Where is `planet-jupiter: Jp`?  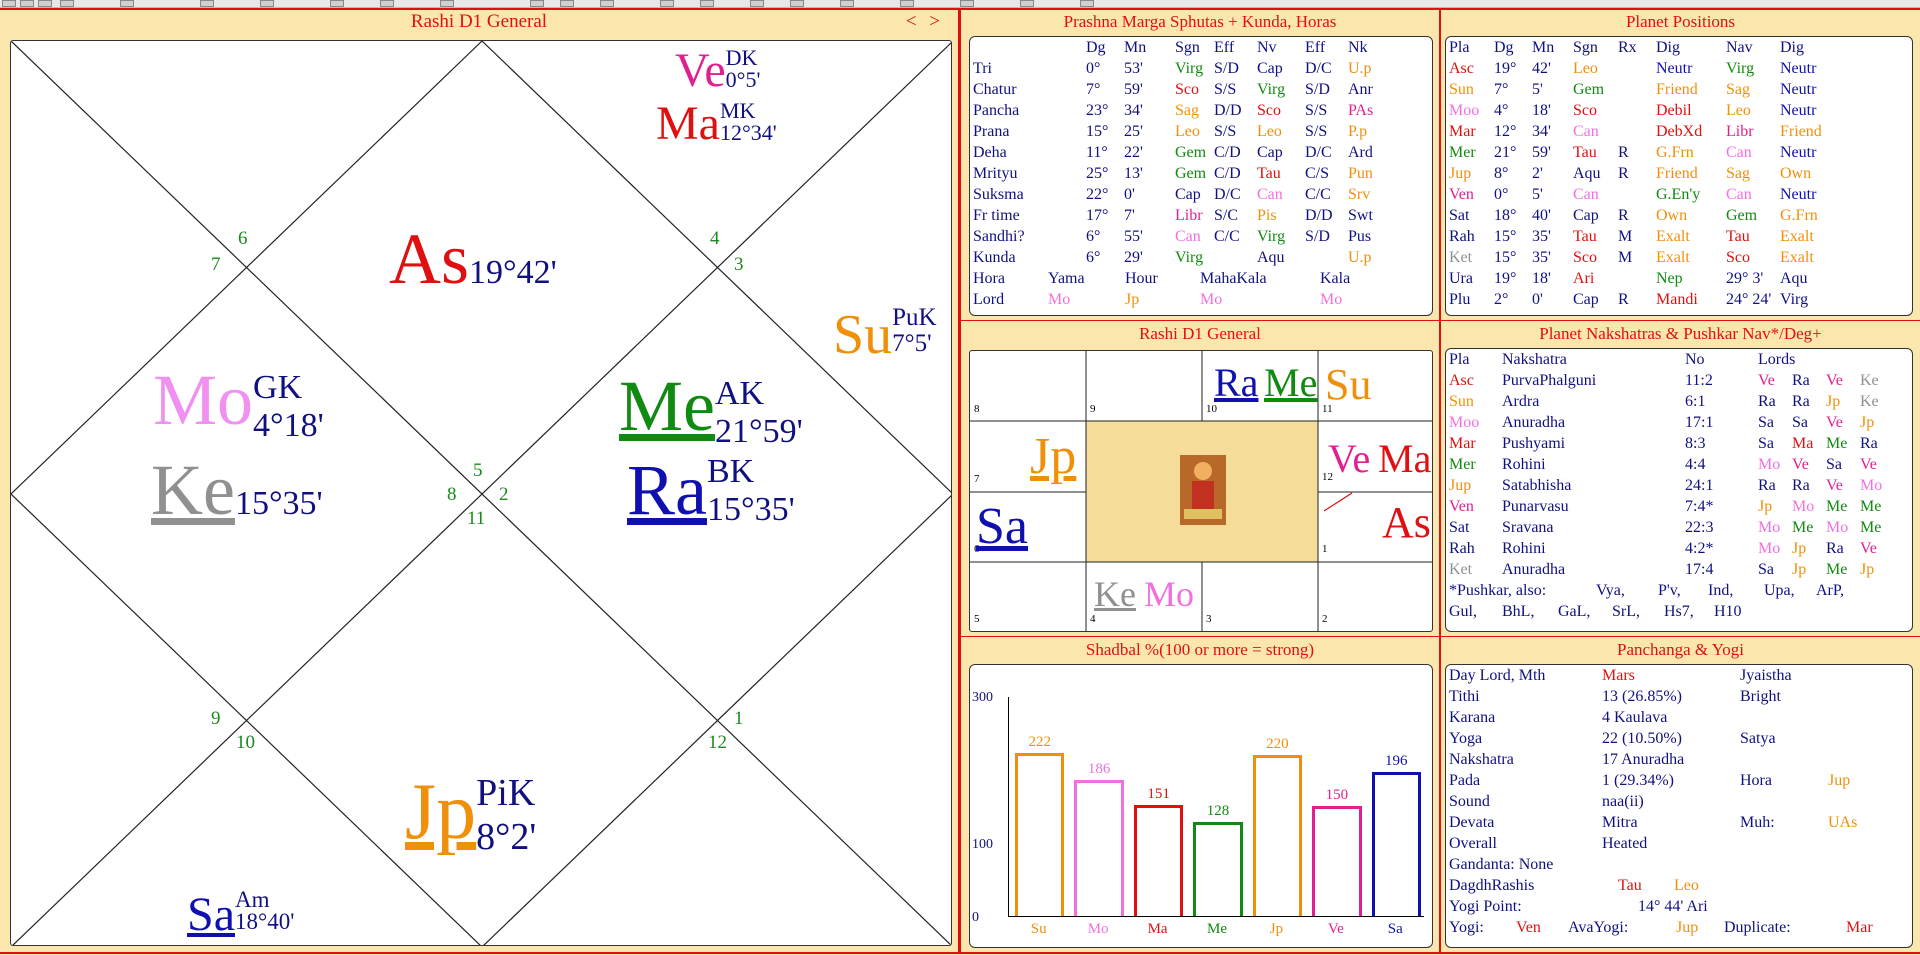 planet-jupiter: Jp is located at coordinates (1053, 456).